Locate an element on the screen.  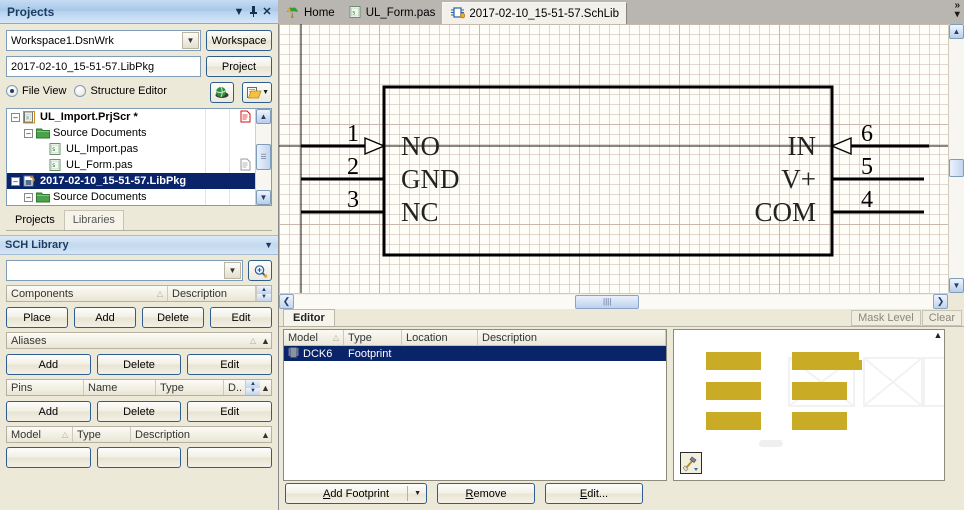
panel-dropdown-icon: ▼ is located at coordinates (239, 12).